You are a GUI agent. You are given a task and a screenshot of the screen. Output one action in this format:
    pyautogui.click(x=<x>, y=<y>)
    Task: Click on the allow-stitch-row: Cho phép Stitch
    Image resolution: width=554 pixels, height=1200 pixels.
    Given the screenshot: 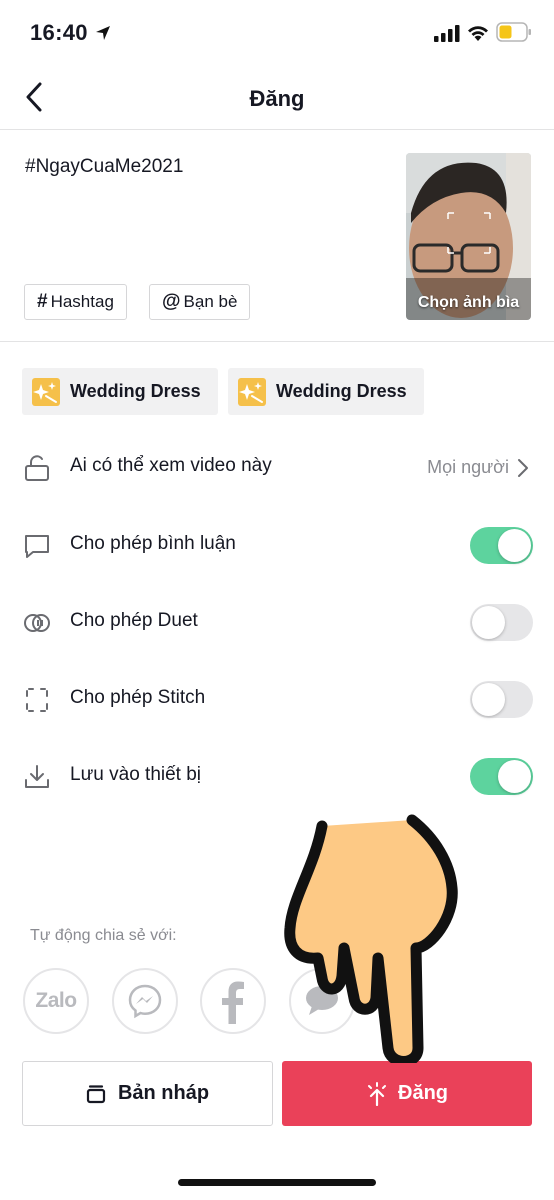 What is the action you would take?
    pyautogui.click(x=277, y=698)
    